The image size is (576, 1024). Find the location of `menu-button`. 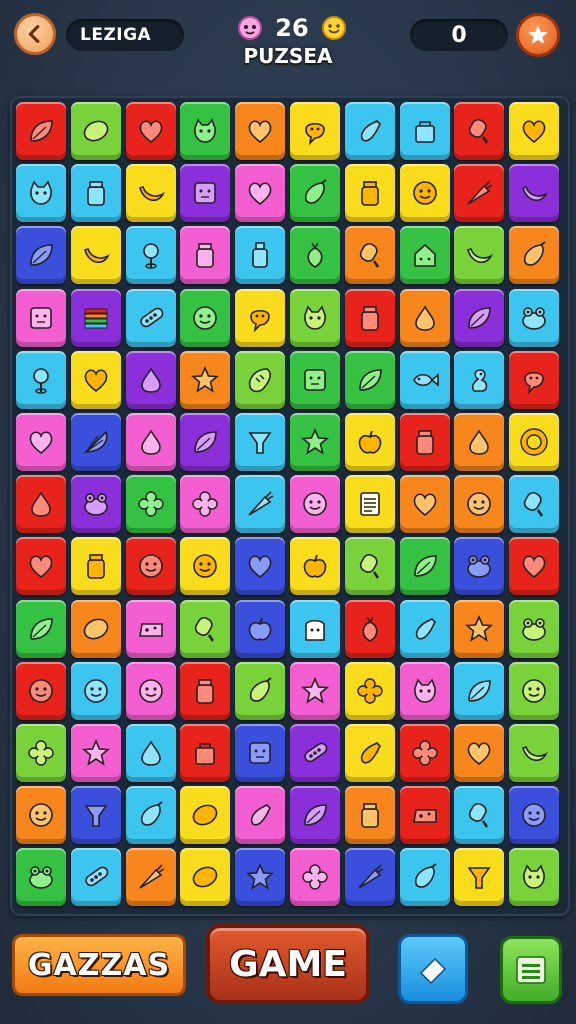

menu-button is located at coordinates (531, 970).